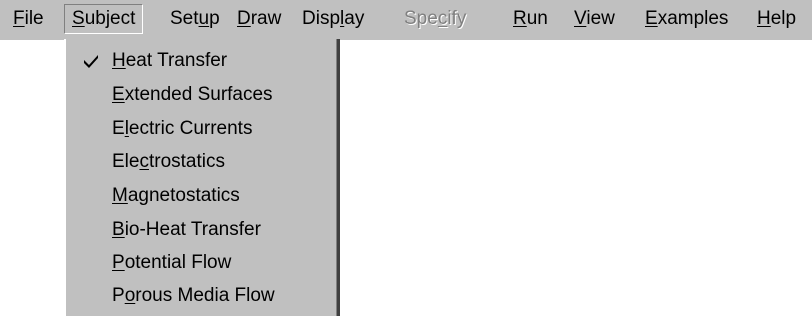 This screenshot has width=812, height=316. Describe the element at coordinates (421, 18) in the screenshot. I see `menu-specify-text: Spe` at that location.